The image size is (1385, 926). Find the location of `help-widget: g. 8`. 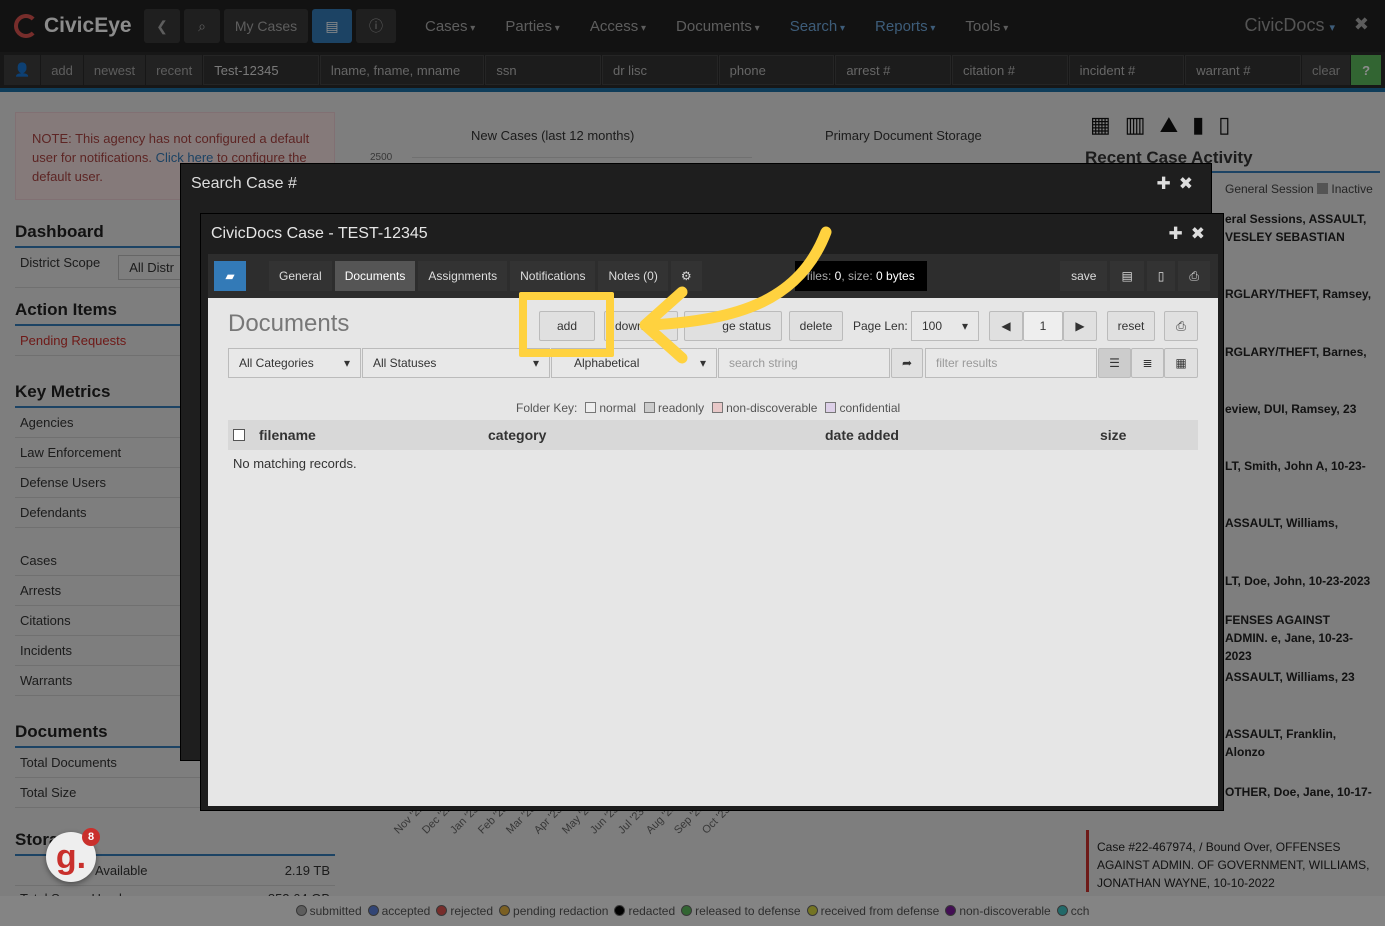

help-widget: g. 8 is located at coordinates (73, 855).